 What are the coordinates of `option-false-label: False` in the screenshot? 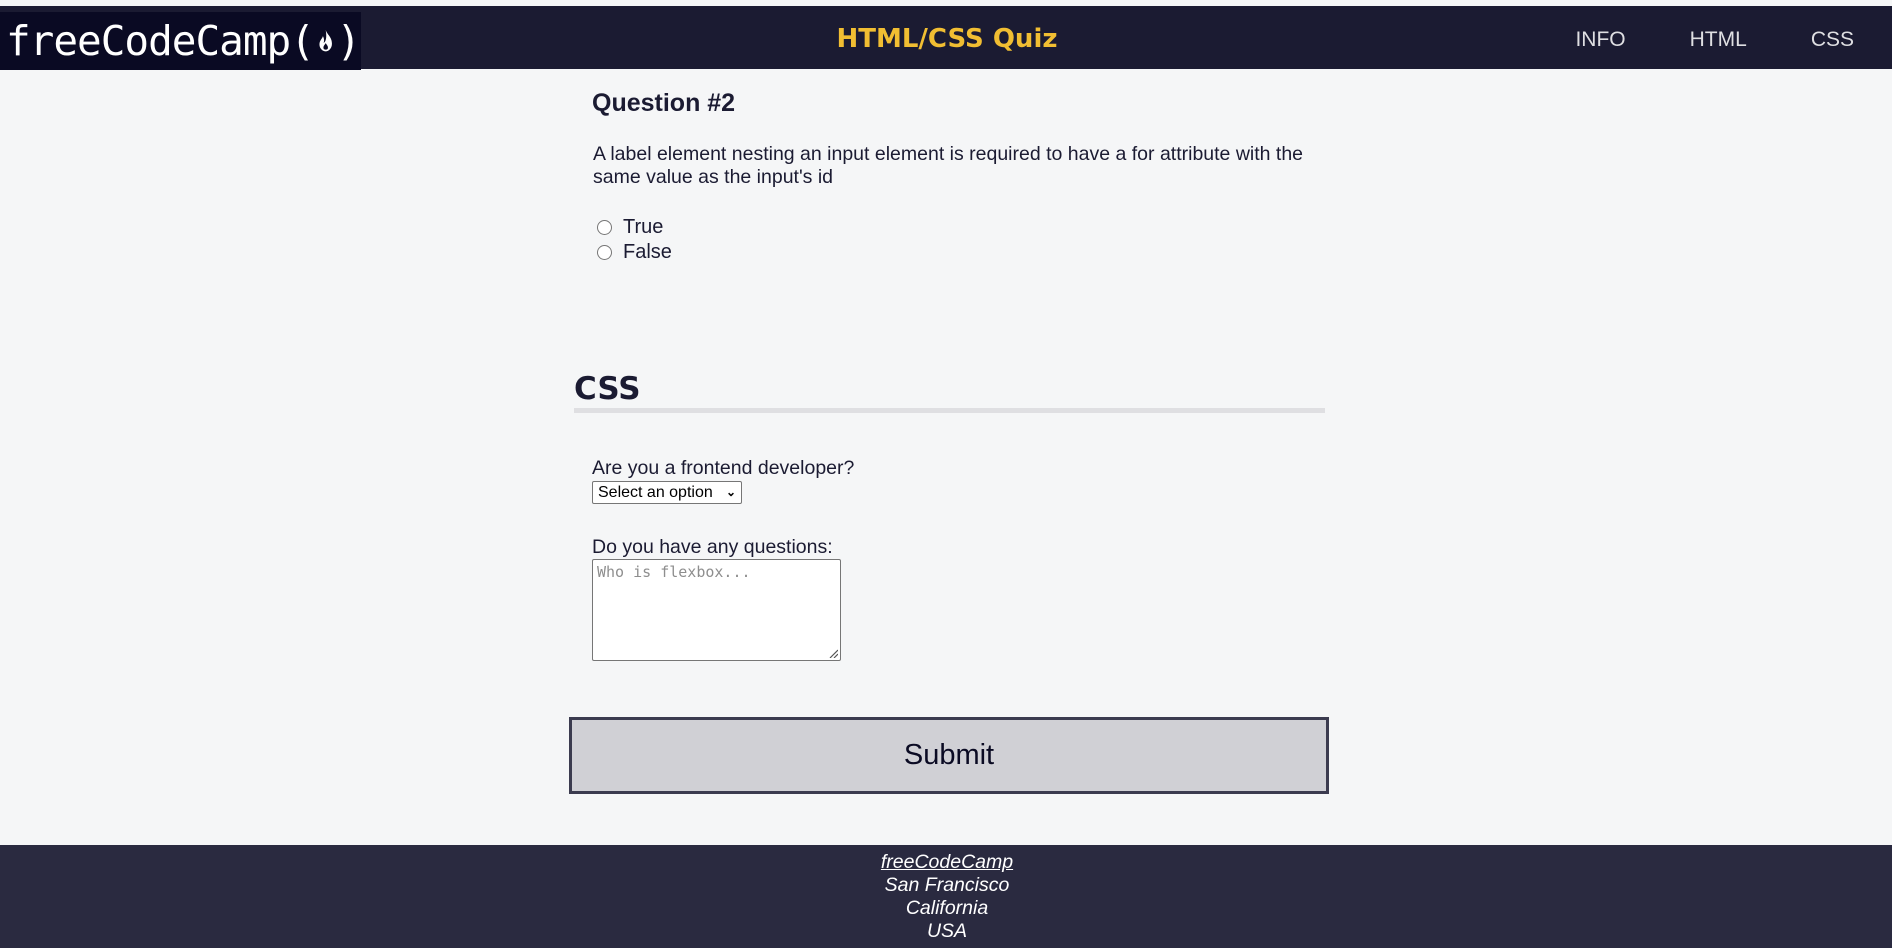 It's located at (647, 252).